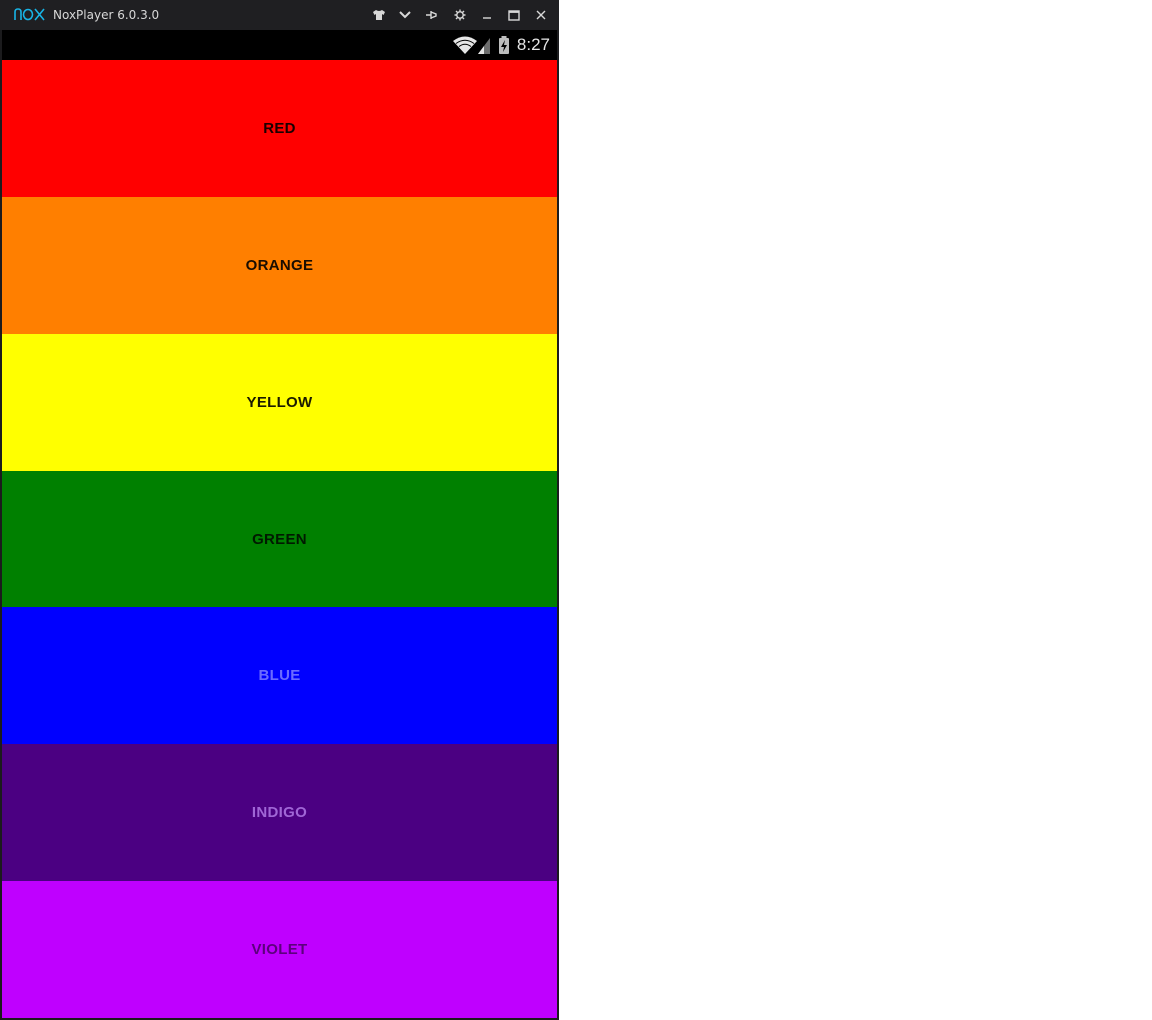 This screenshot has width=1152, height=1020. Describe the element at coordinates (533, 44) in the screenshot. I see `status-time: 8:27` at that location.